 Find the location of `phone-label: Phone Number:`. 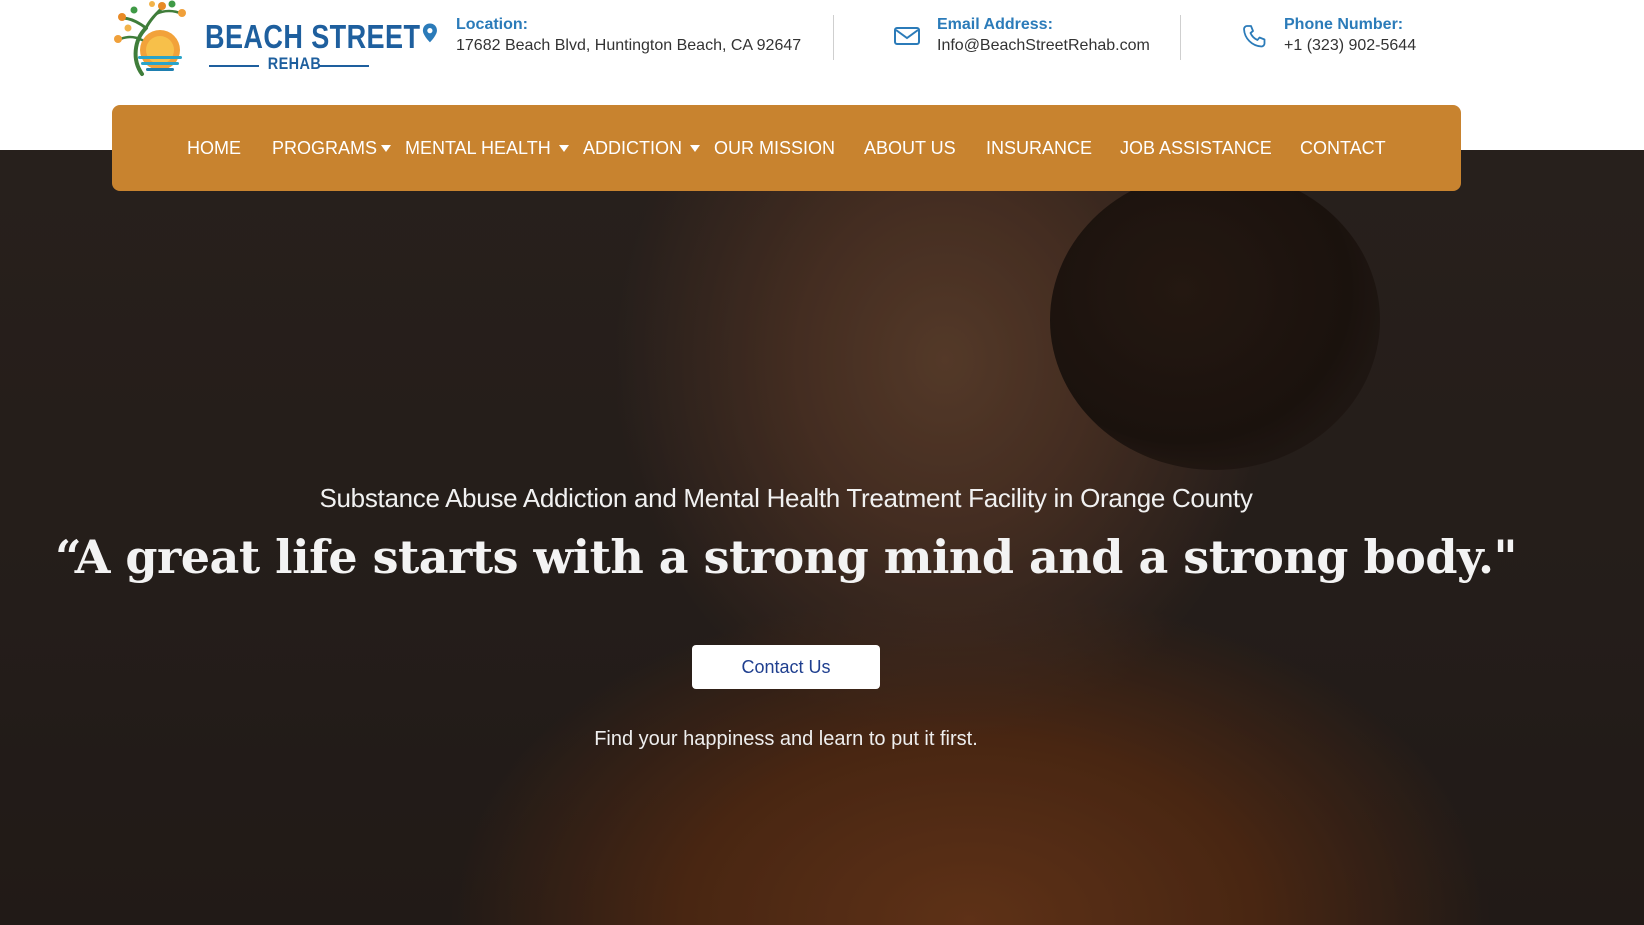

phone-label: Phone Number: is located at coordinates (1344, 24).